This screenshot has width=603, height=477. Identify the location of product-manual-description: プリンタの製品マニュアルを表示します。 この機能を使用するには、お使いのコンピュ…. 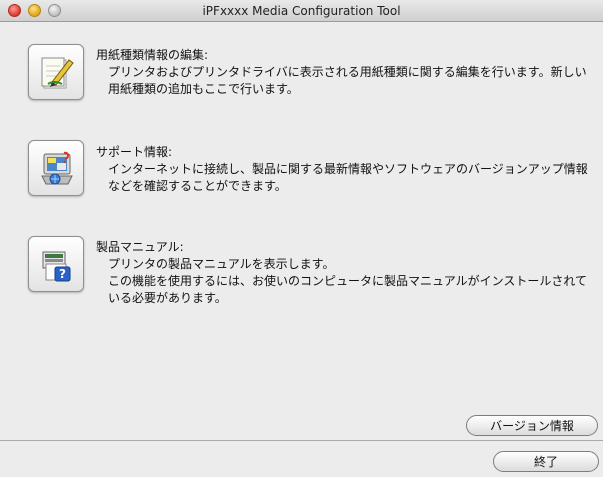
(348, 281).